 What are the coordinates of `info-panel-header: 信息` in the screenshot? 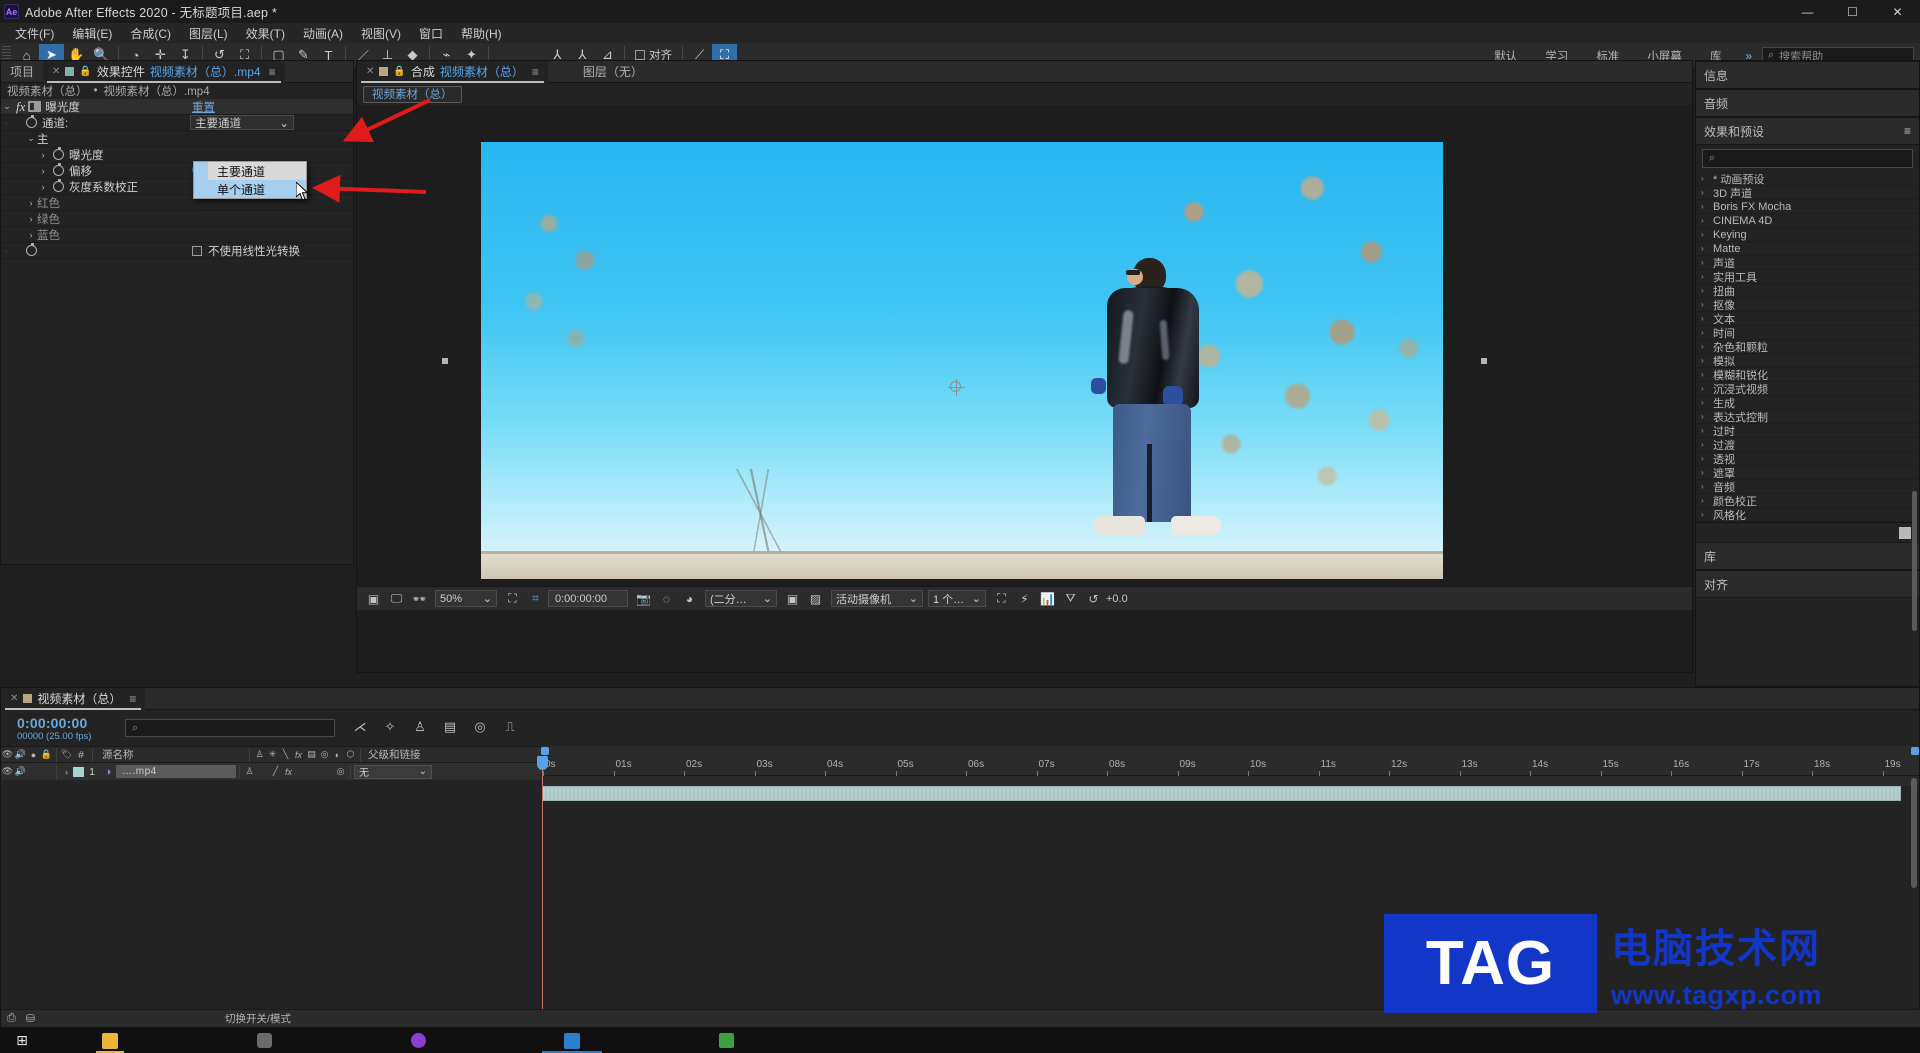 It's located at (1807, 75).